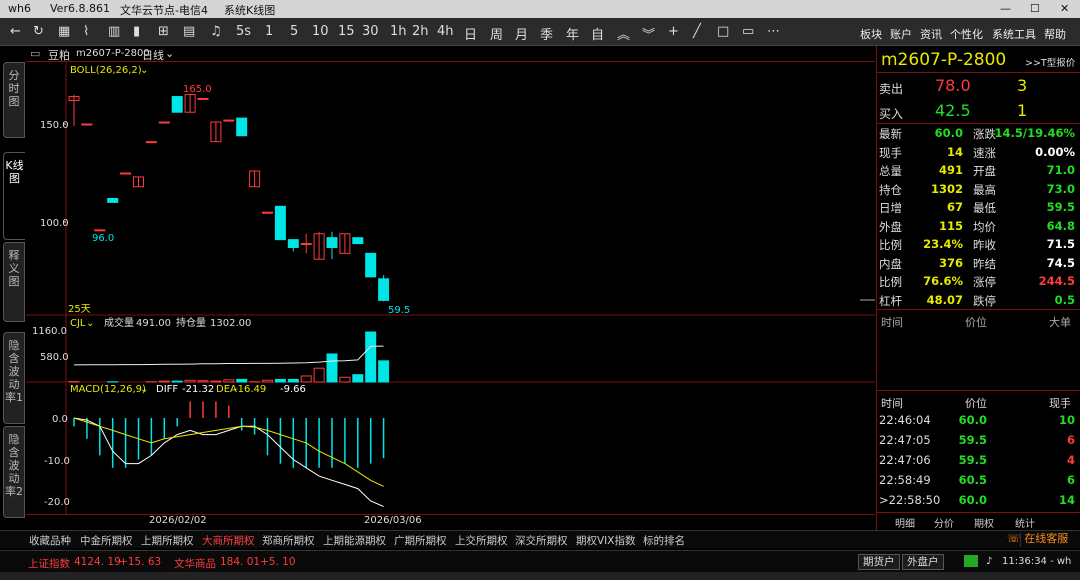 The width and height of the screenshot is (1080, 580). Describe the element at coordinates (450, 54) in the screenshot. I see `chart-header: ▭ 豆粕 m2607-P-2800 日线 ⌄` at that location.